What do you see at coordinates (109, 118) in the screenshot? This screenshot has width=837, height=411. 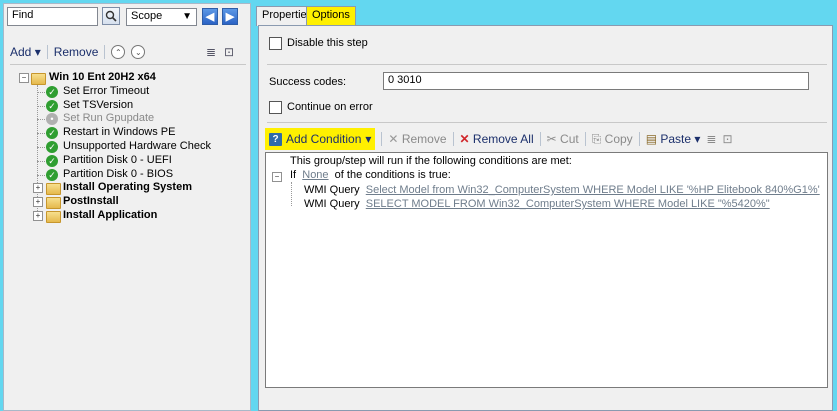 I see `tree-step-label: Set Run Gpupdate` at bounding box center [109, 118].